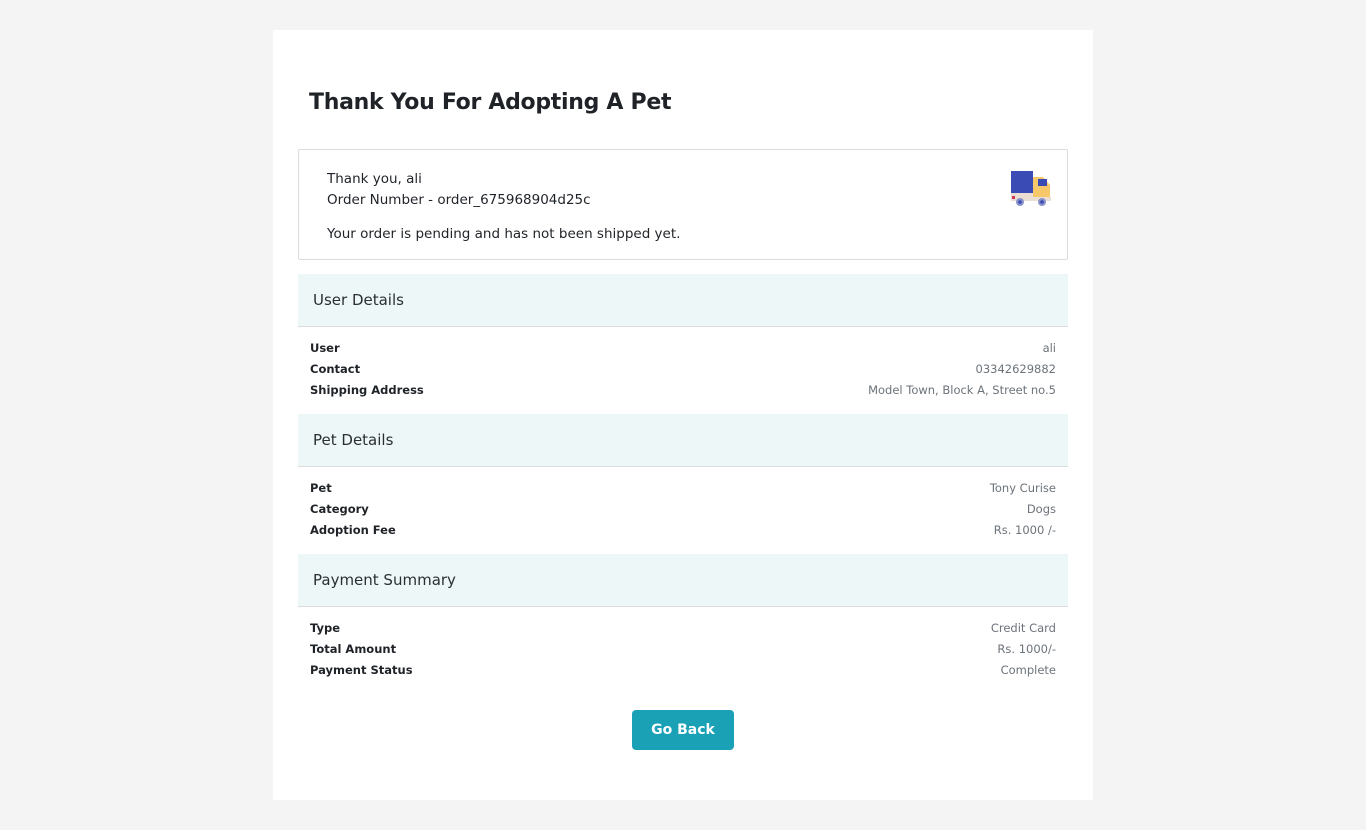 The image size is (1366, 830). Describe the element at coordinates (358, 300) in the screenshot. I see `user-details-heading: User Details` at that location.